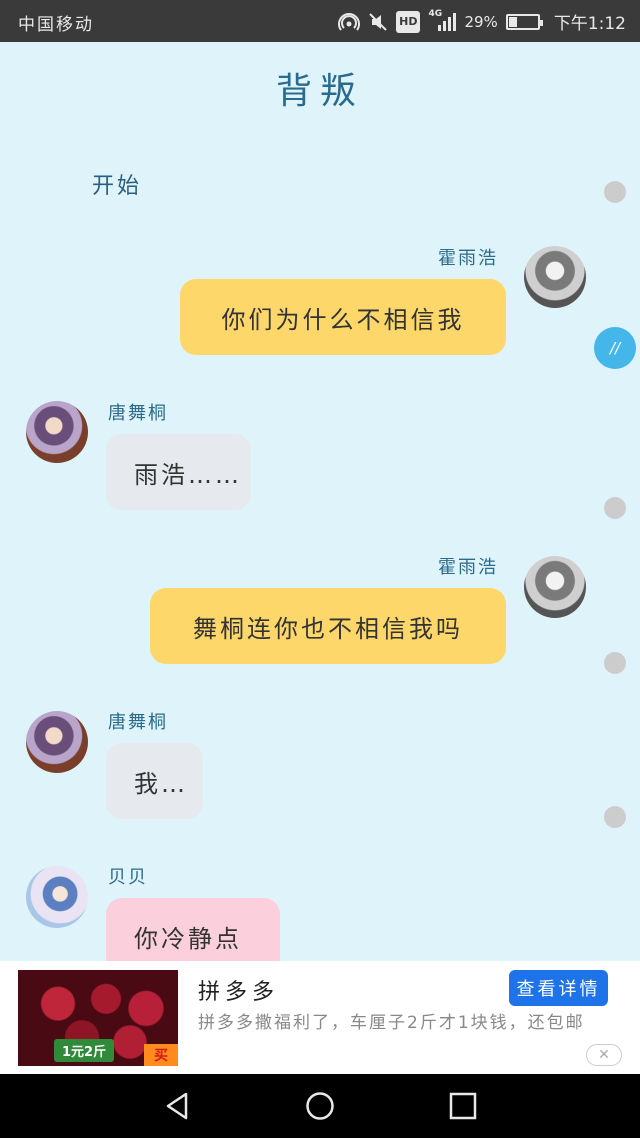 This screenshot has width=640, height=1138. What do you see at coordinates (328, 626) in the screenshot?
I see `message-bubble: 舞桐连你也不相信我吗` at bounding box center [328, 626].